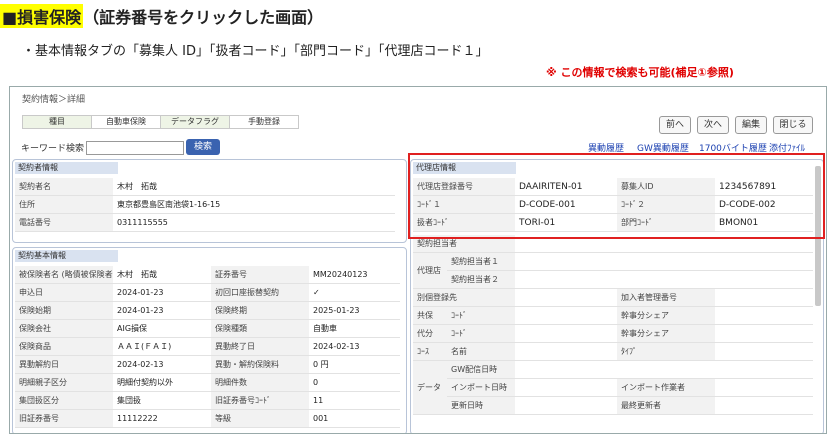  I want to click on table-row: 申込日 2024-01-23 初回口座振替契約 ✓, so click(207, 292).